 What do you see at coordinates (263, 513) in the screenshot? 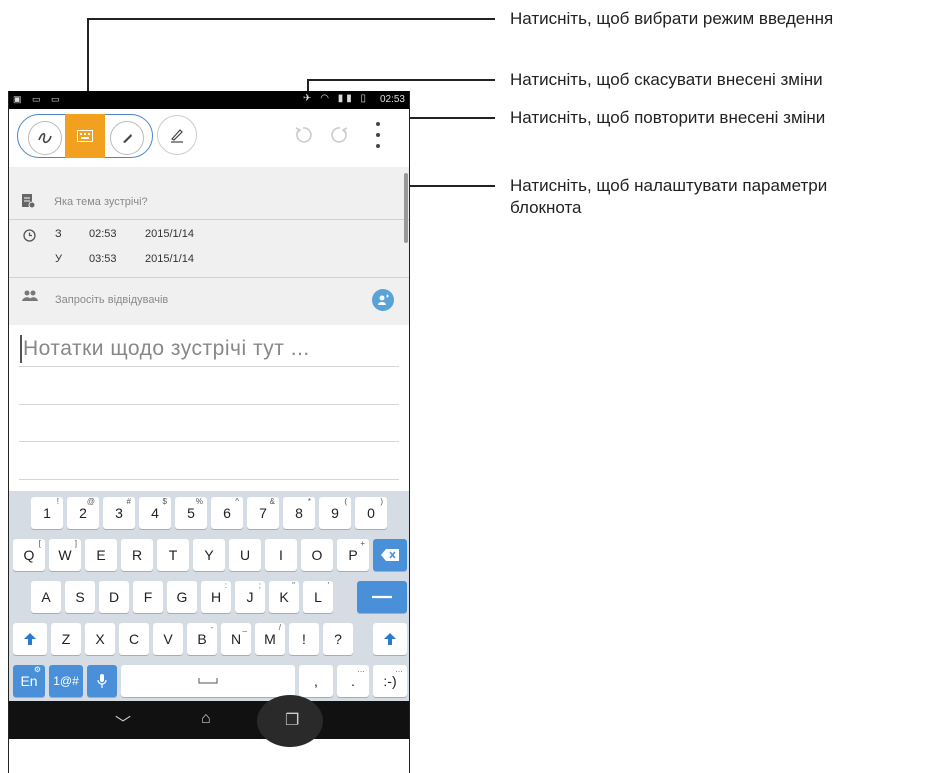
I see `key-7: 7 &` at bounding box center [263, 513].